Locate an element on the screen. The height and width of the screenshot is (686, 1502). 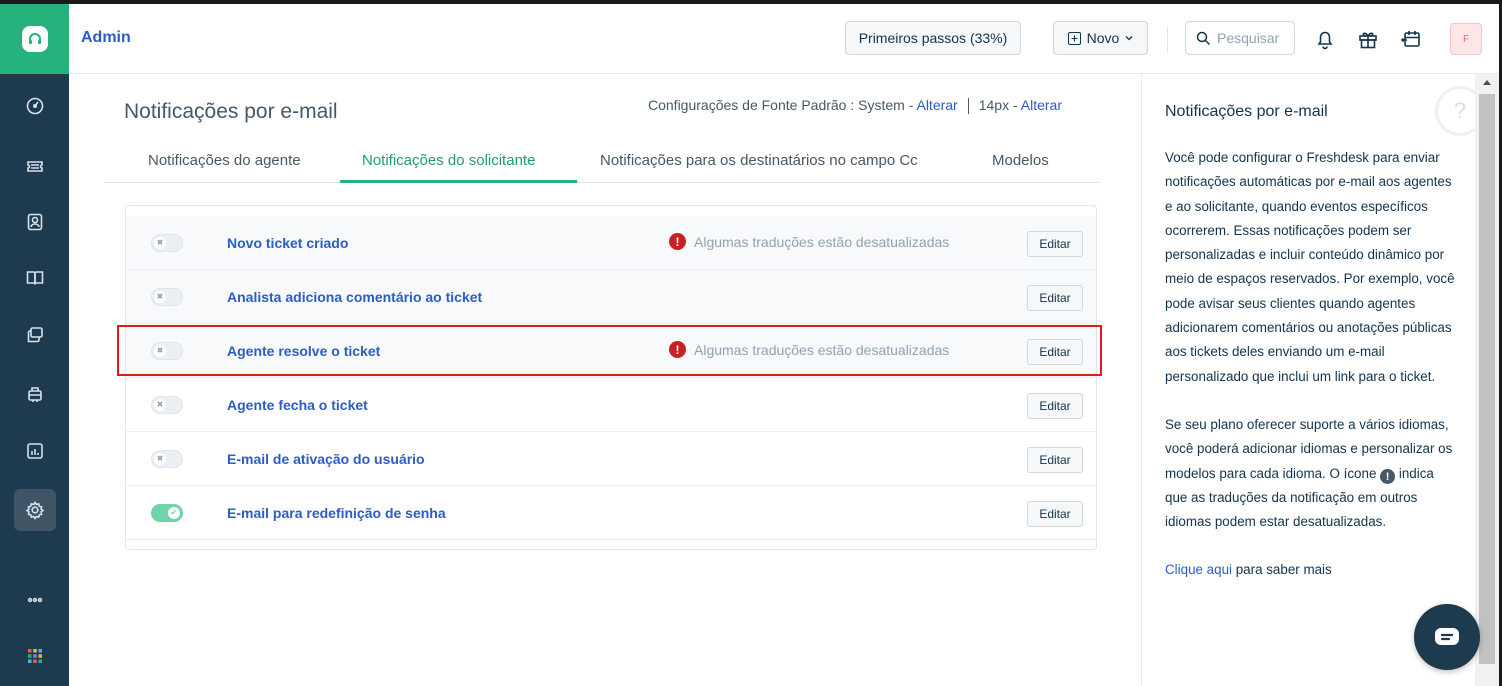
dashboard-icon is located at coordinates (34, 106).